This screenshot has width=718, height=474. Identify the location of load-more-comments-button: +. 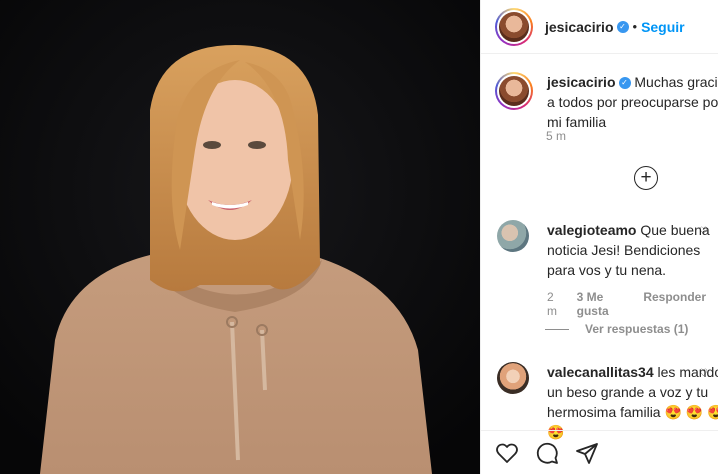
(646, 178).